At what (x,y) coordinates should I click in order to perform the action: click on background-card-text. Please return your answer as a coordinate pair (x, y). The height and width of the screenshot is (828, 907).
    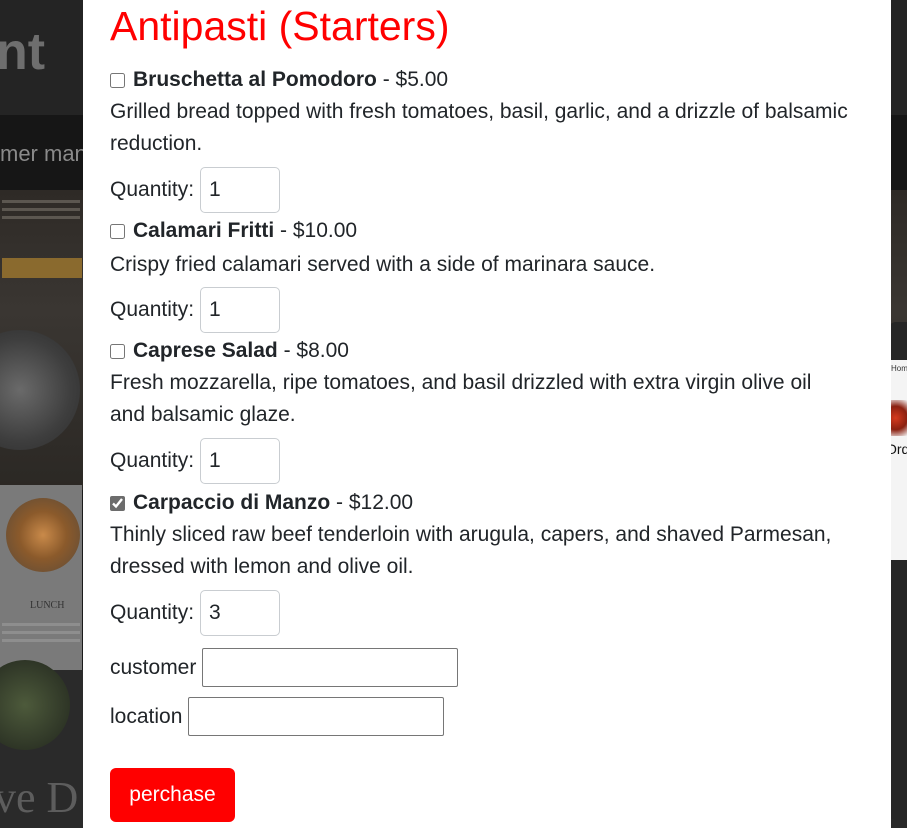
    Looking at the image, I should click on (41, 632).